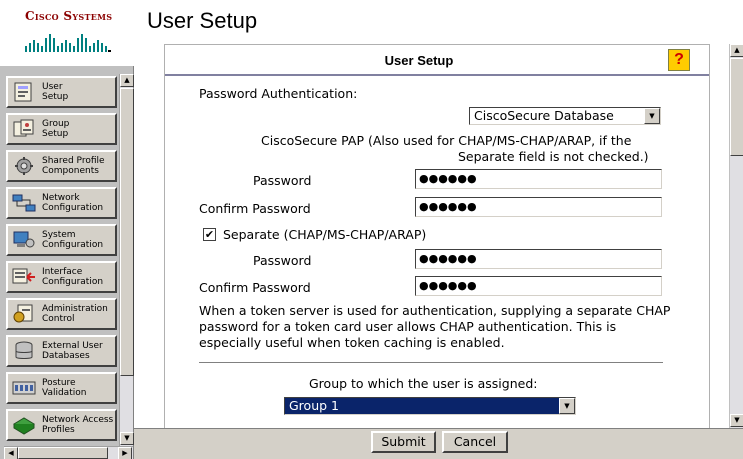  I want to click on sidebar-item-posture: Posture Validation, so click(61, 388).